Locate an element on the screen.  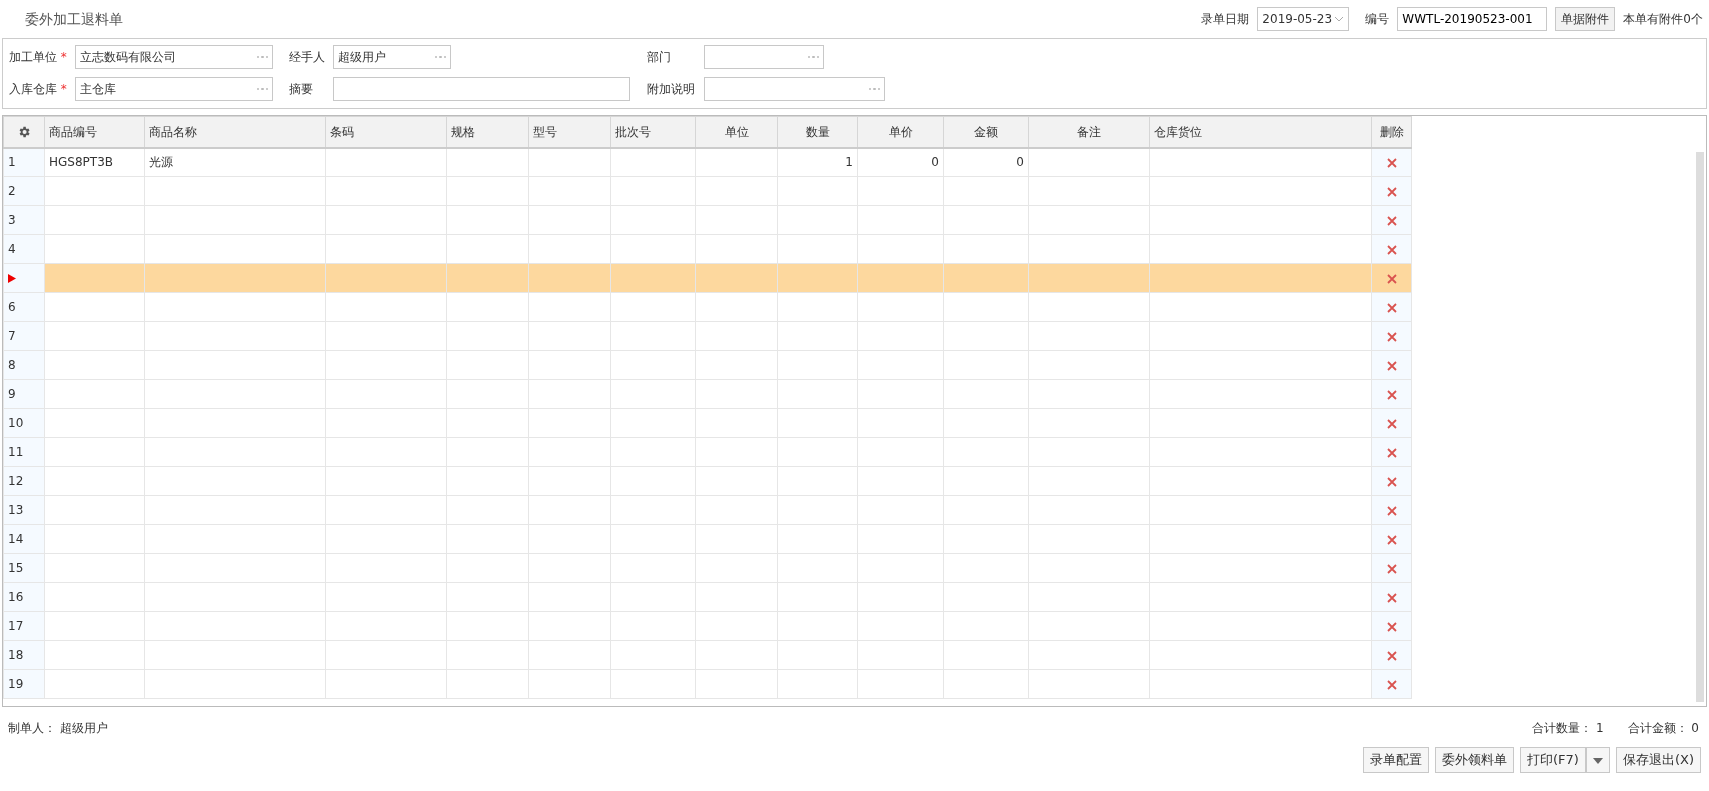
table-row: 7 is located at coordinates (707, 336).